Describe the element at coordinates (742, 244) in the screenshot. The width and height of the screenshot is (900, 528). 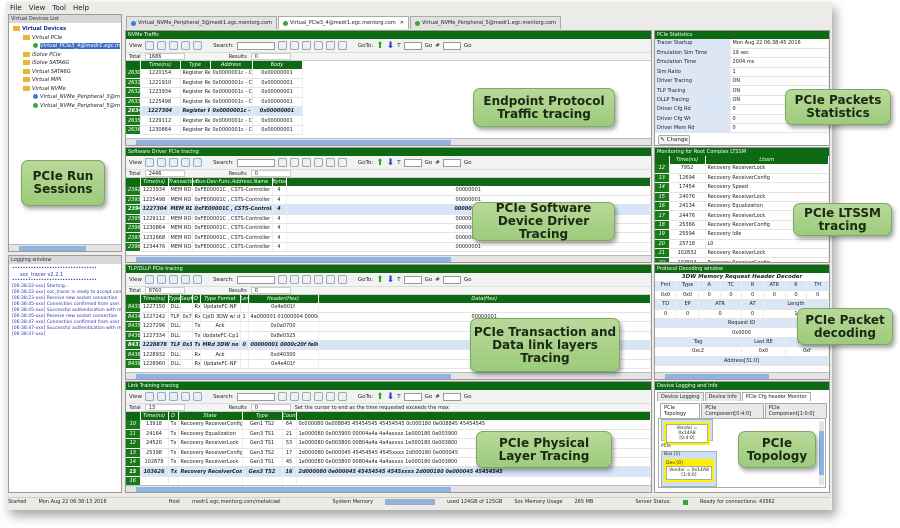
I see `table-row: 20 25718 L0` at that location.